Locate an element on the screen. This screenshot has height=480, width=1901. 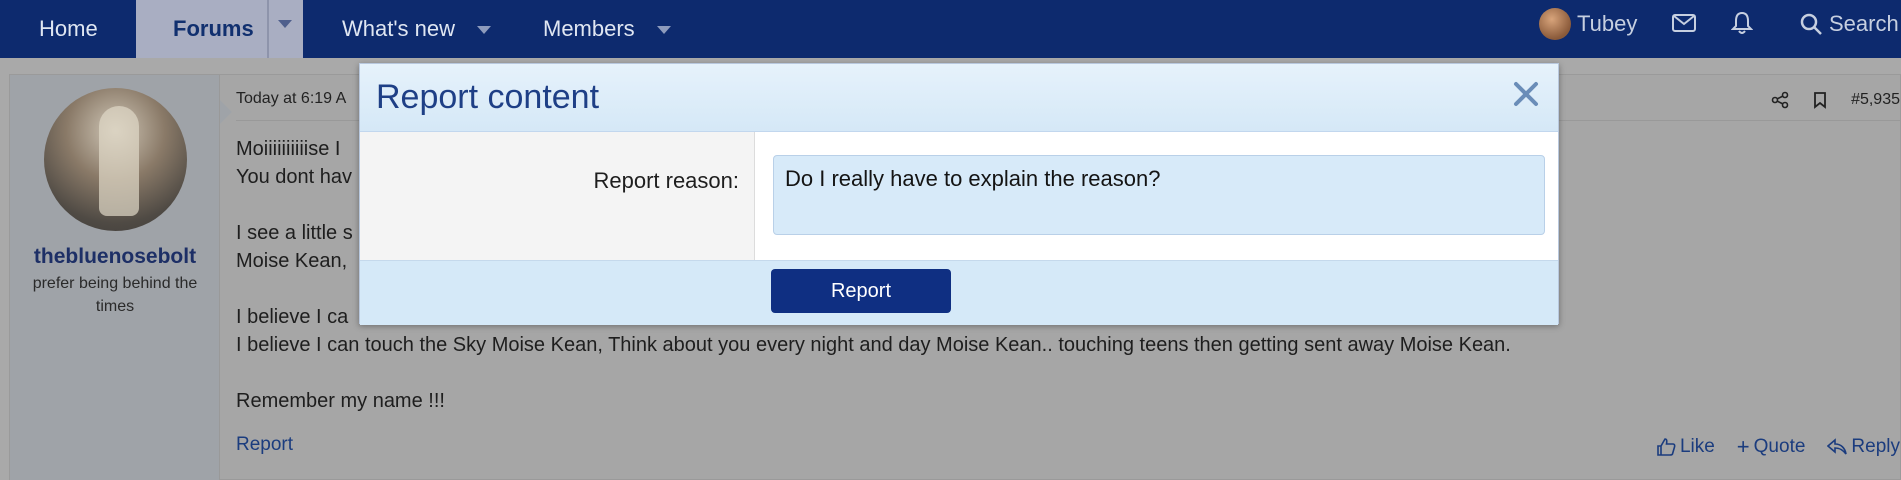
bookmark-icon is located at coordinates (1820, 100).